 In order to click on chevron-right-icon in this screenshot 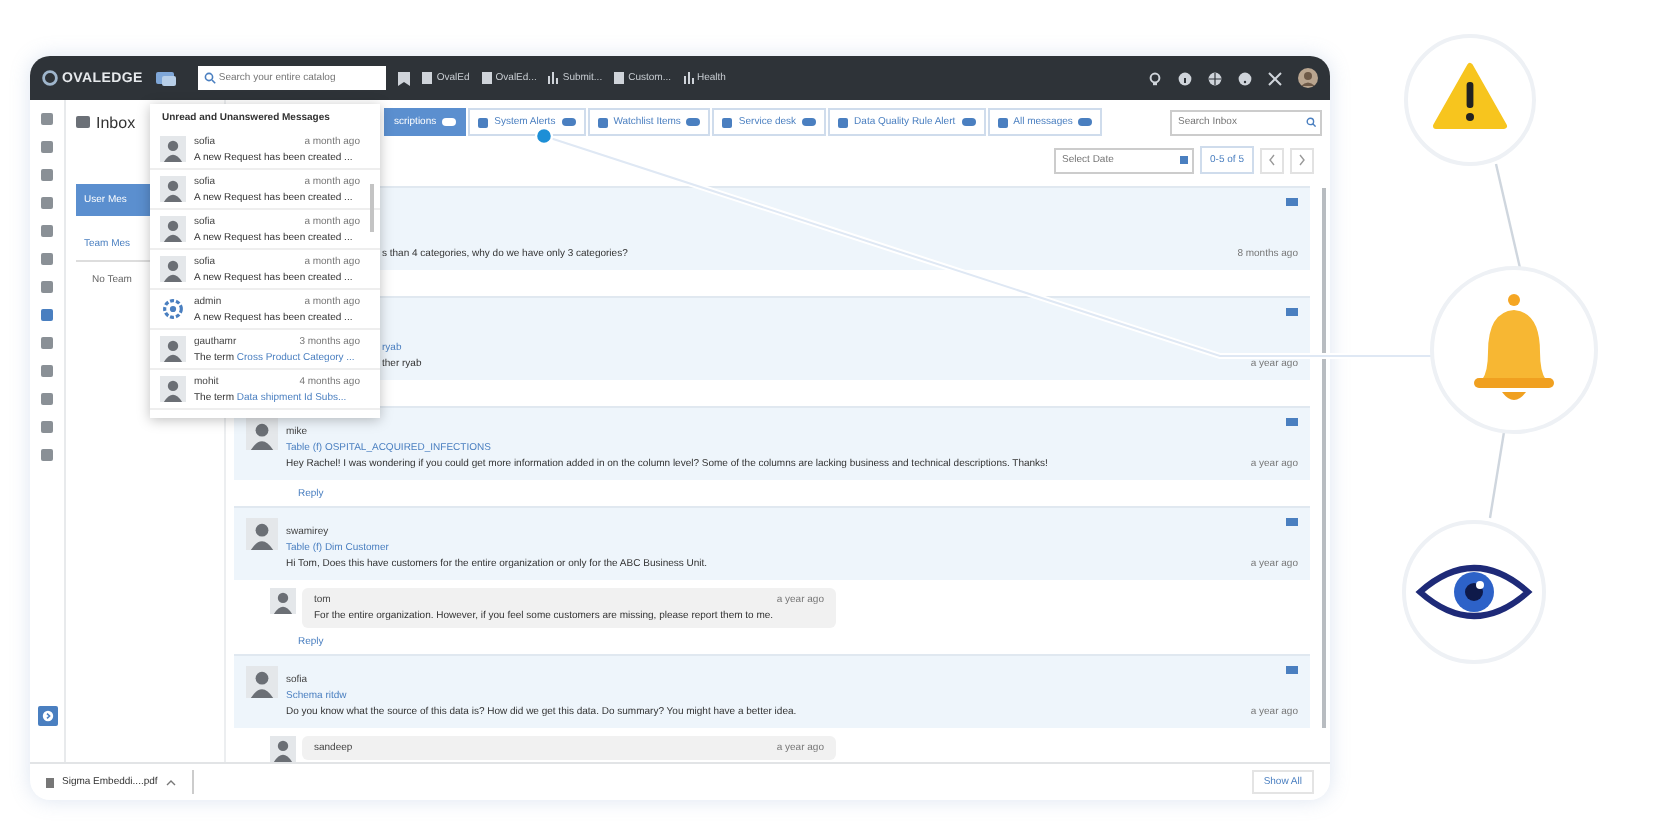, I will do `click(1302, 160)`.